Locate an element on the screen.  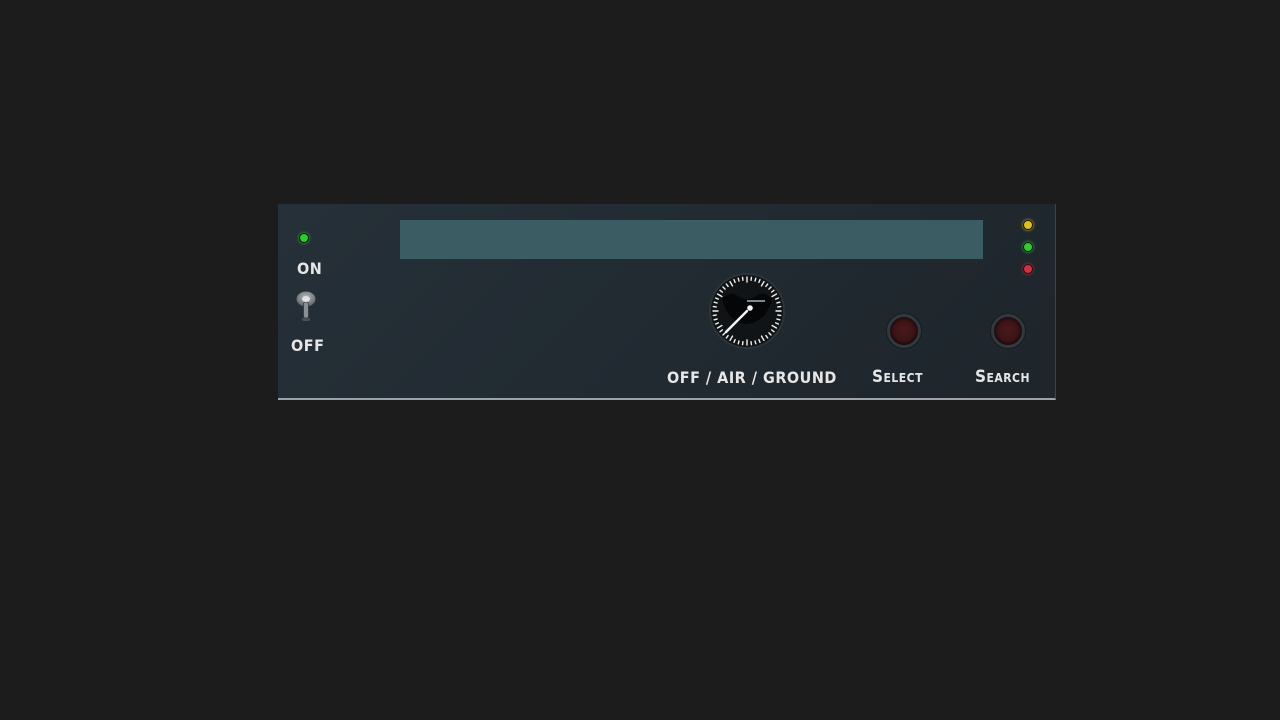
select-button is located at coordinates (904, 331).